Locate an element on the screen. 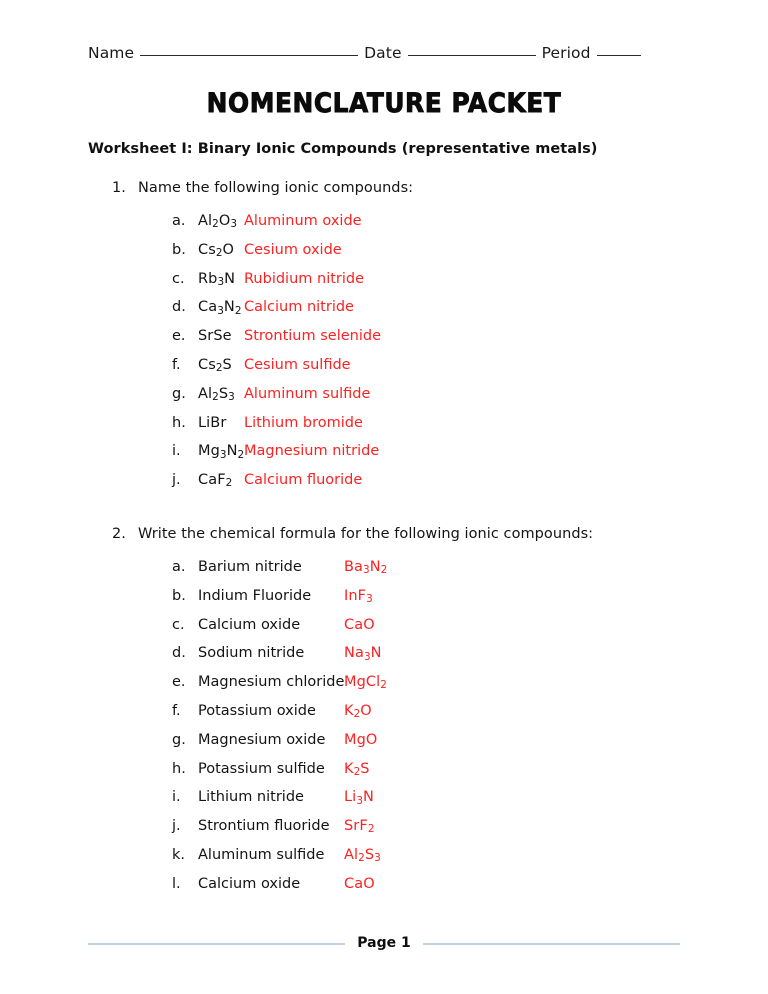 The height and width of the screenshot is (994, 768). item-answer: Rubidium nitride is located at coordinates (304, 278).